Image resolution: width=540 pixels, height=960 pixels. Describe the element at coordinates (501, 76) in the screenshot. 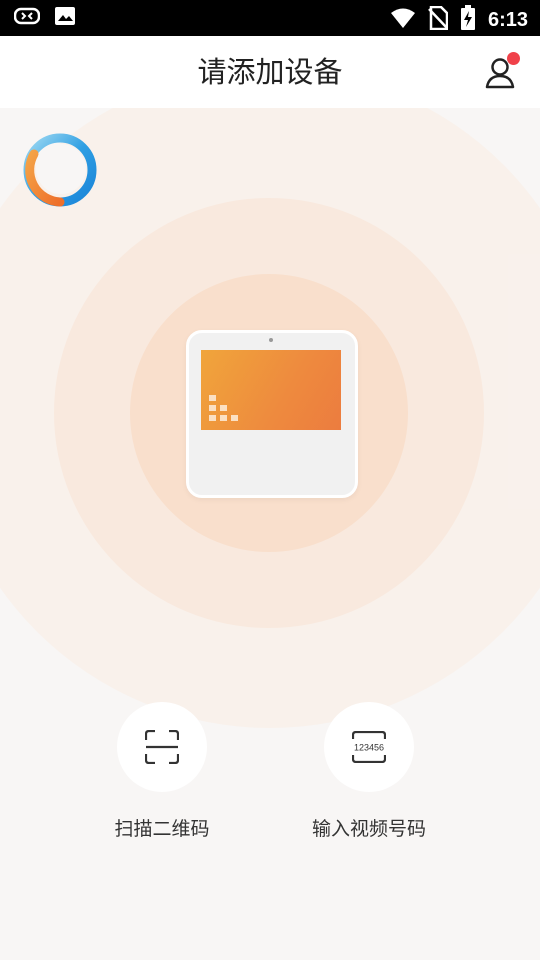

I see `user-icon` at that location.